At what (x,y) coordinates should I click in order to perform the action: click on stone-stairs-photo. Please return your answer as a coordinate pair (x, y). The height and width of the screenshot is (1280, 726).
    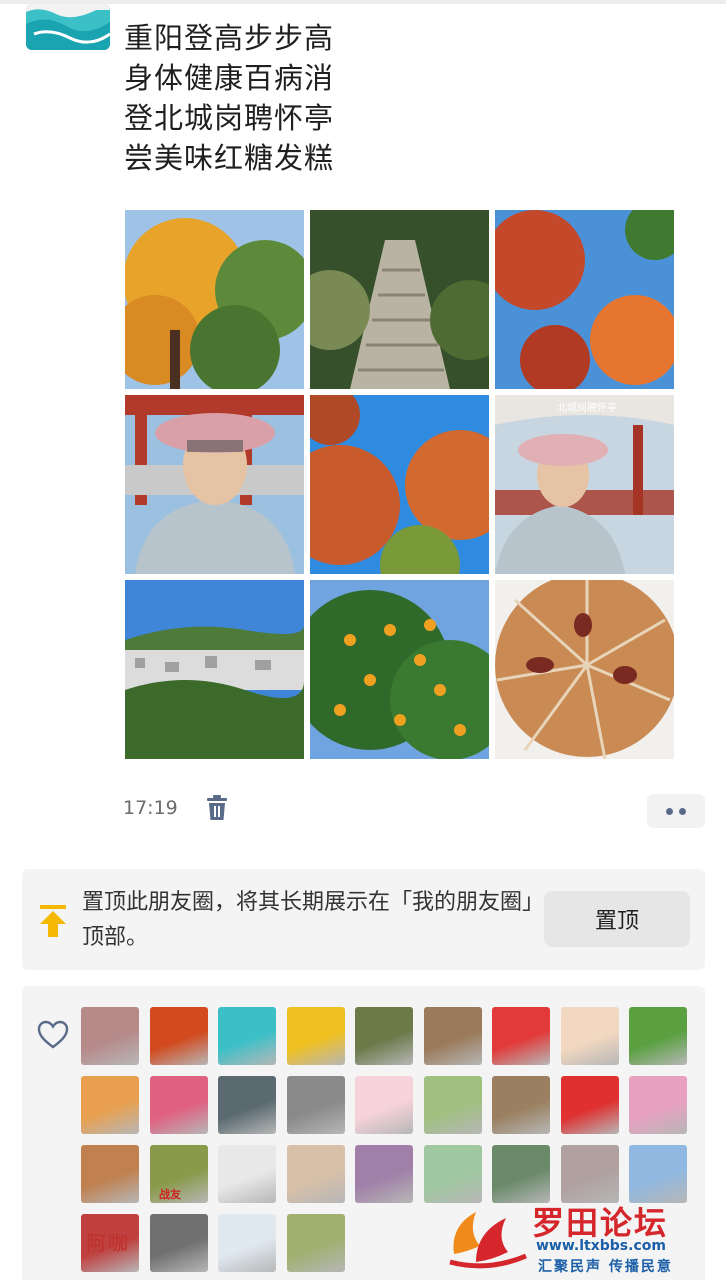
    Looking at the image, I should click on (399, 299).